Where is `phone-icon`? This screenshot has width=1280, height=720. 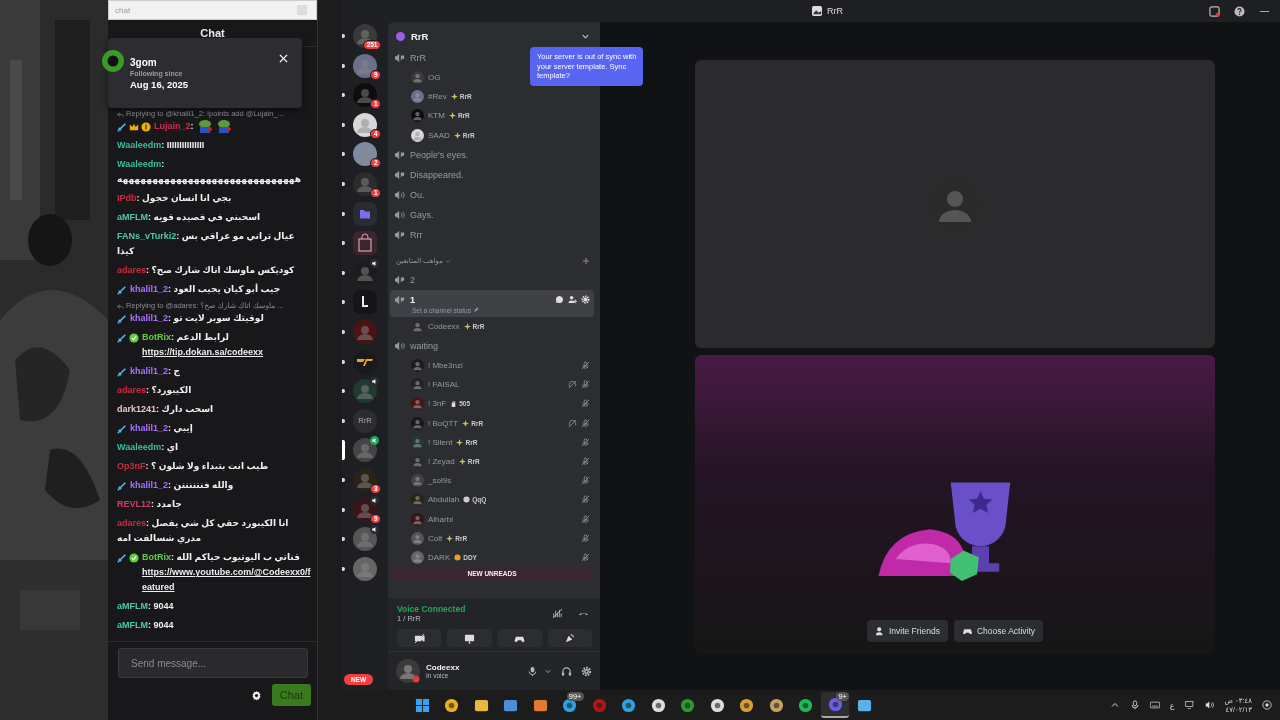
phone-icon is located at coordinates (365, 302).